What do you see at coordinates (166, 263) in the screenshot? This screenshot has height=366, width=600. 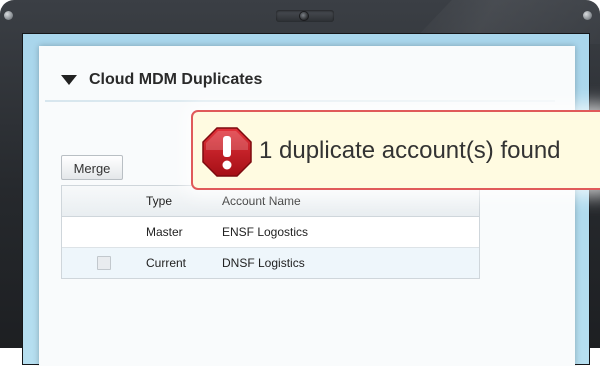 I see `row-type: Current` at bounding box center [166, 263].